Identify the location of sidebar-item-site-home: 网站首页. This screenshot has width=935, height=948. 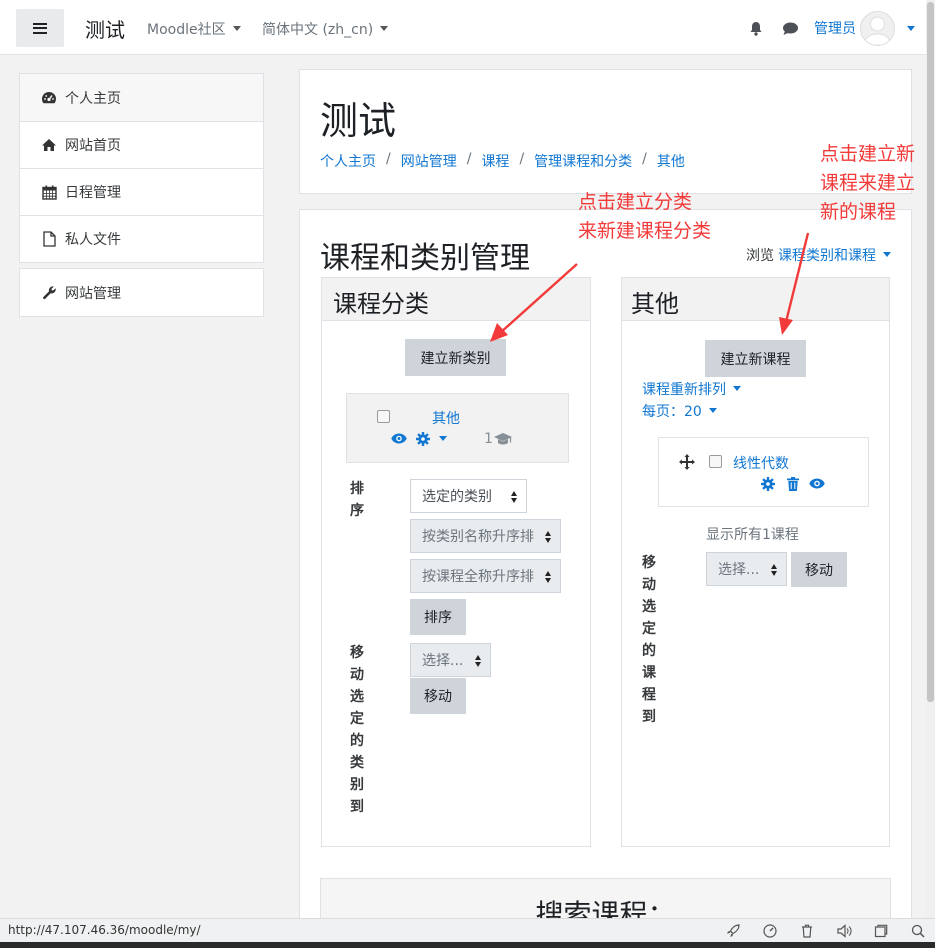
(141, 144).